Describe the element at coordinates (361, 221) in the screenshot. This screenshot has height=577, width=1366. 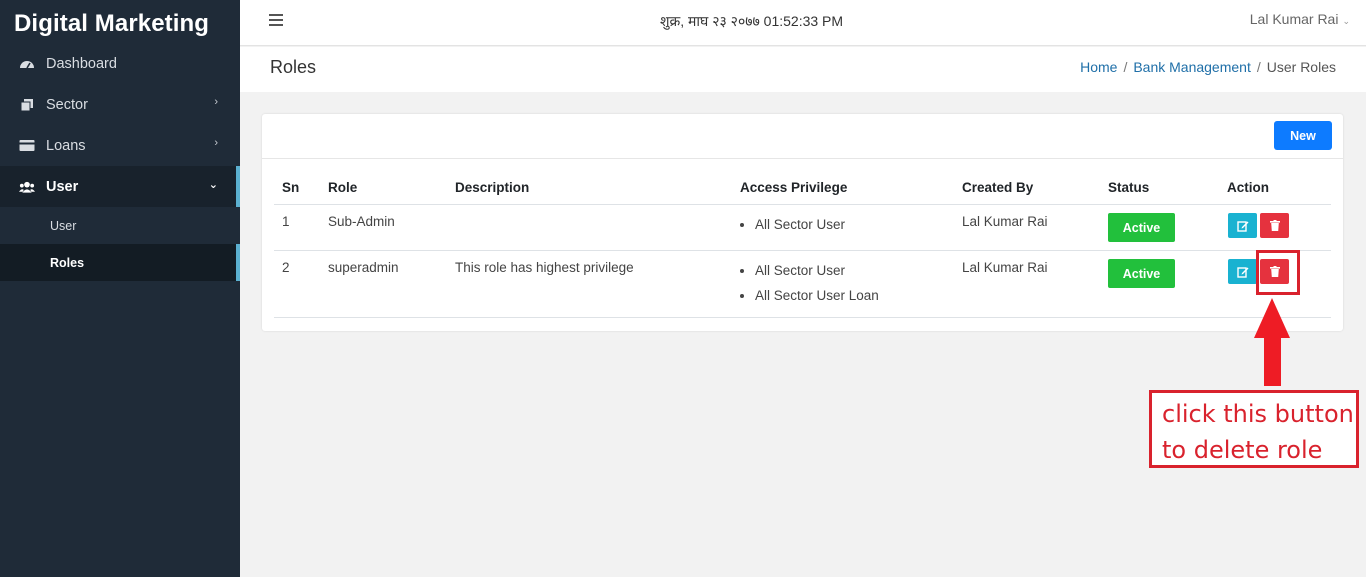
I see `cell-role: Sub-Admin` at that location.